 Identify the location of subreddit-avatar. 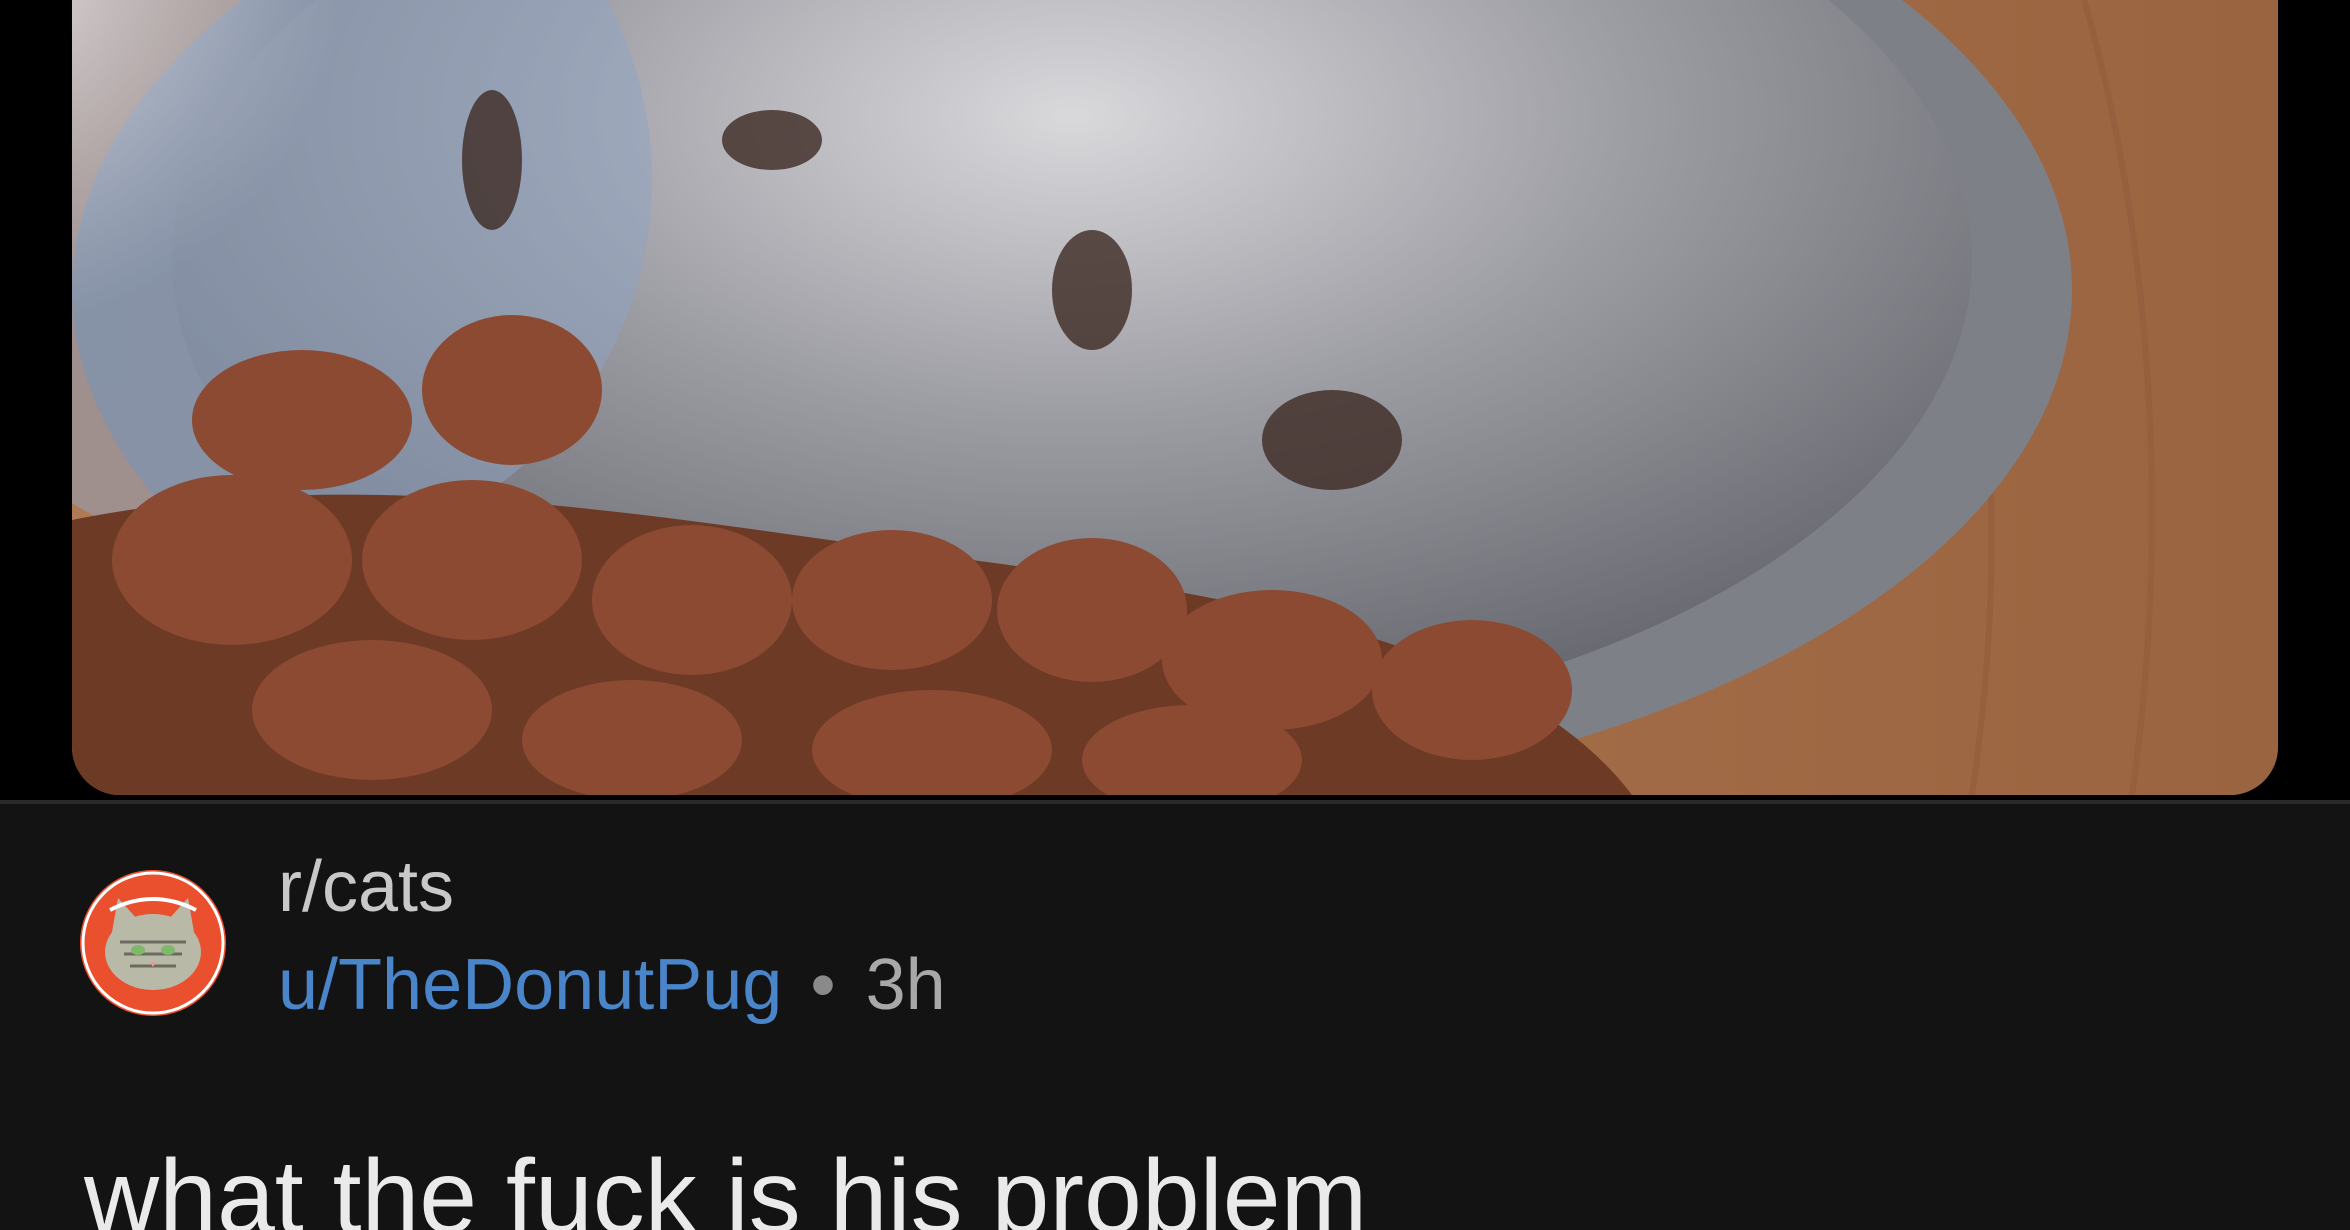
(153, 943).